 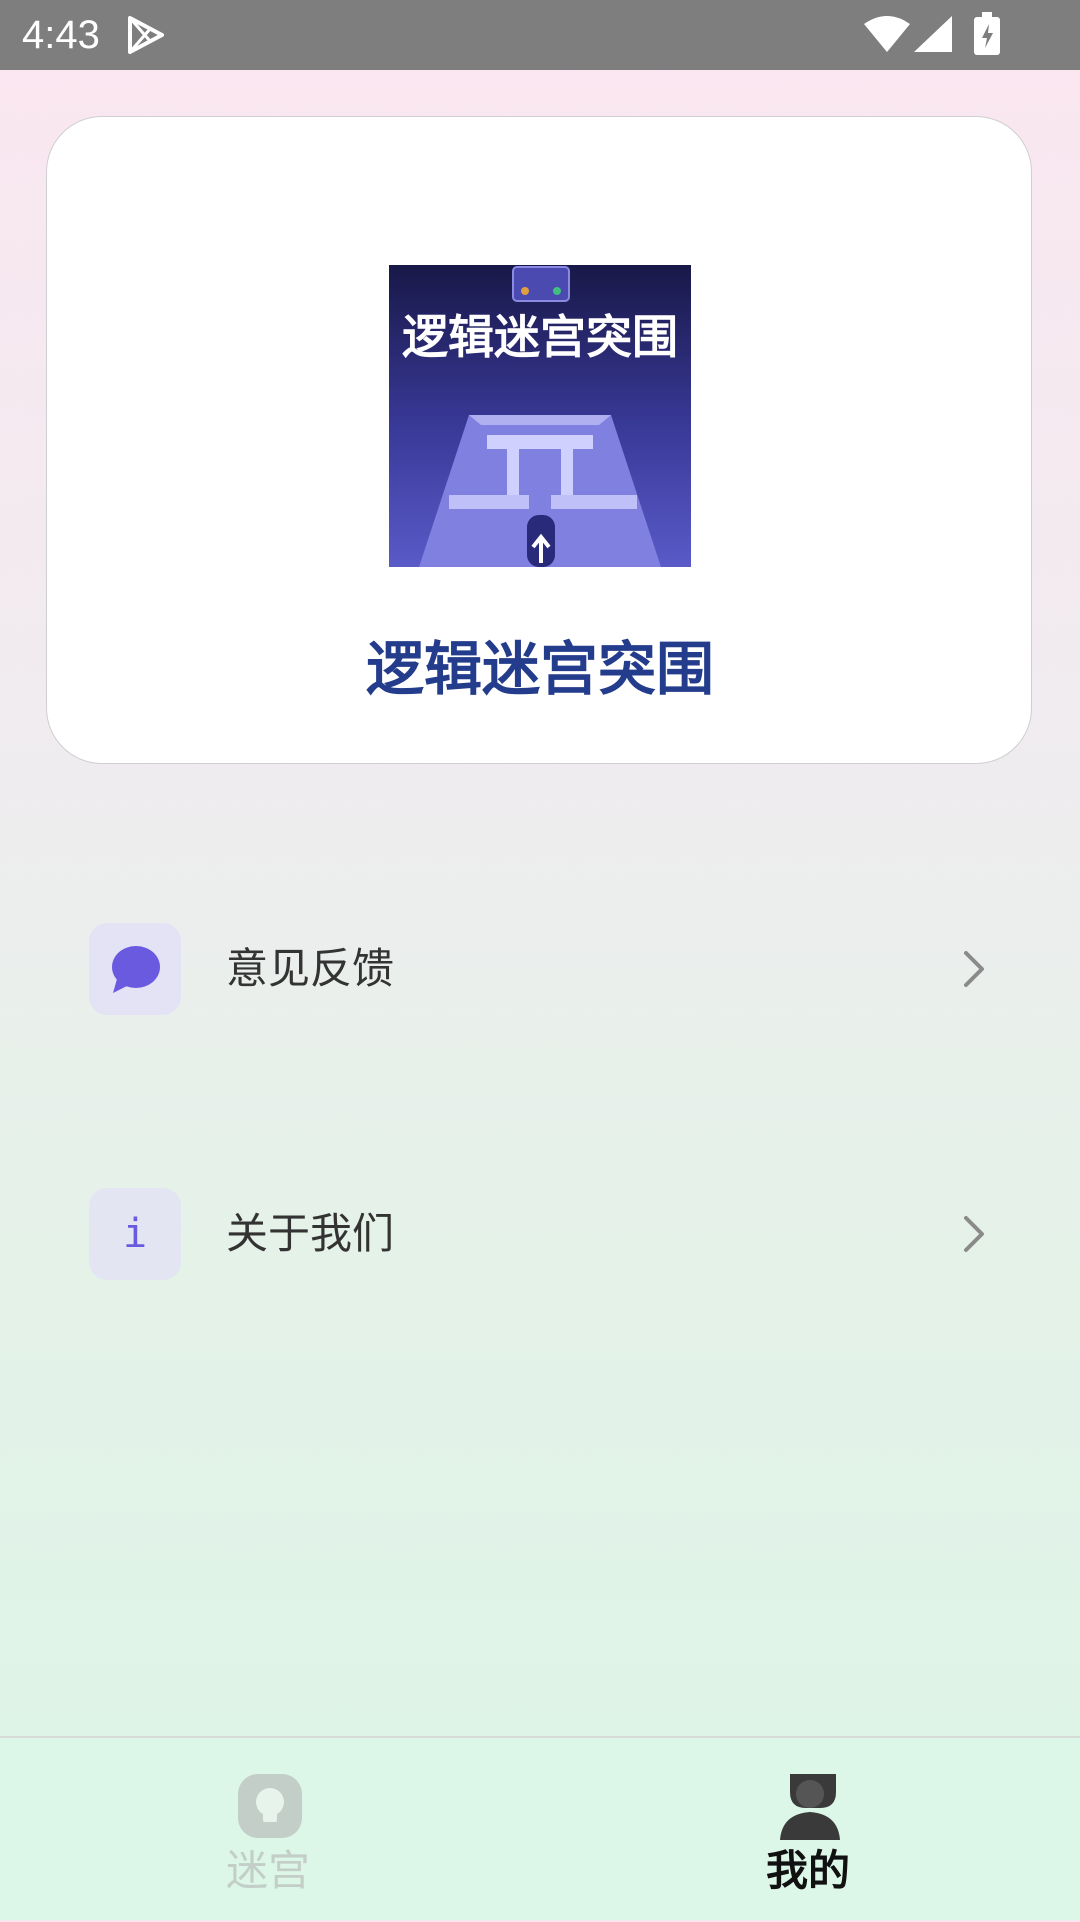 What do you see at coordinates (270, 1806) in the screenshot?
I see `lightbulb-icon` at bounding box center [270, 1806].